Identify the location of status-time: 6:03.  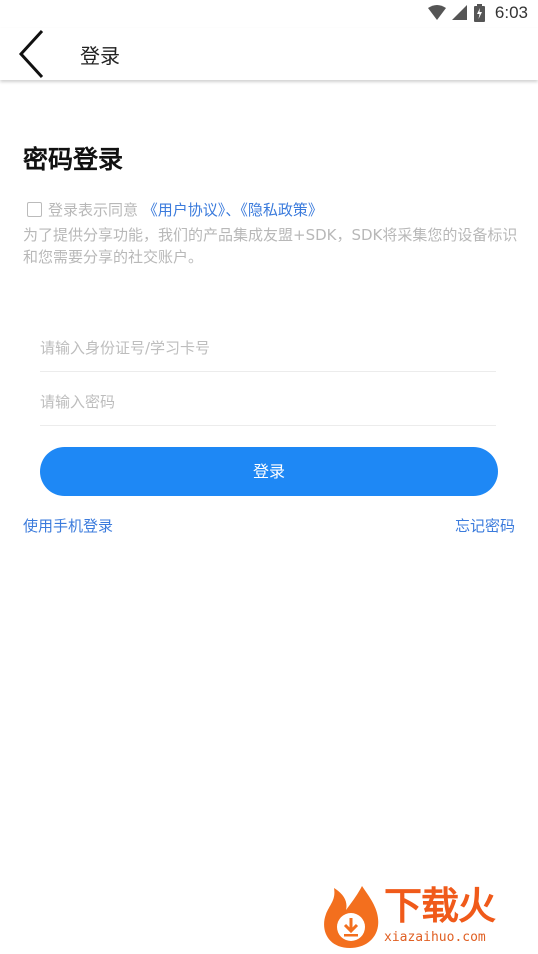
(511, 12).